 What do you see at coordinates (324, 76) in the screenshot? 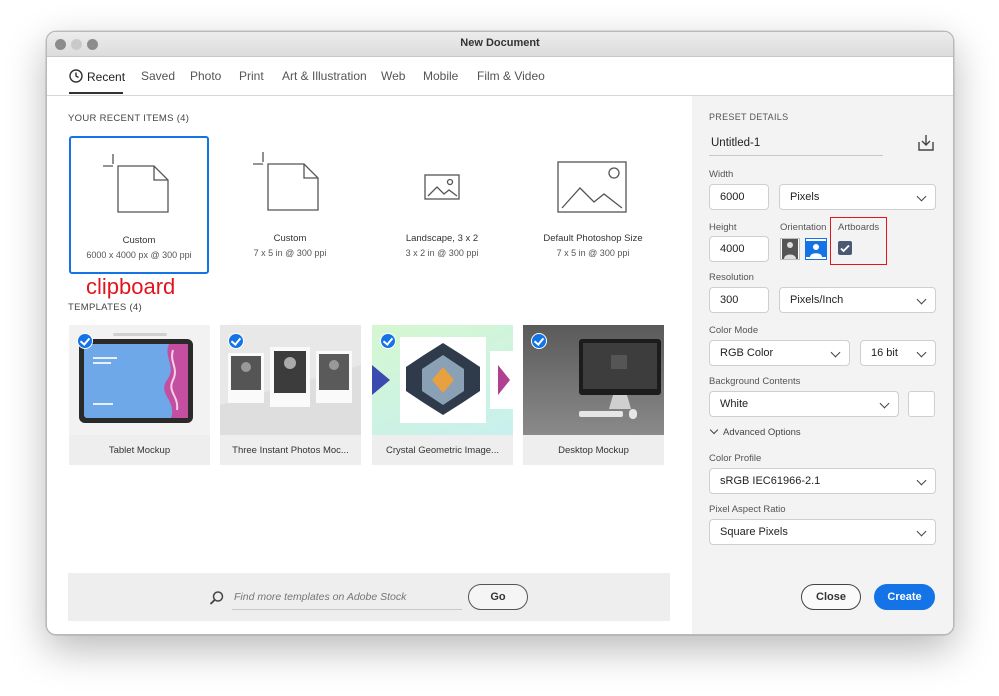
I see `tab-art-illustration: Art & Illustration` at bounding box center [324, 76].